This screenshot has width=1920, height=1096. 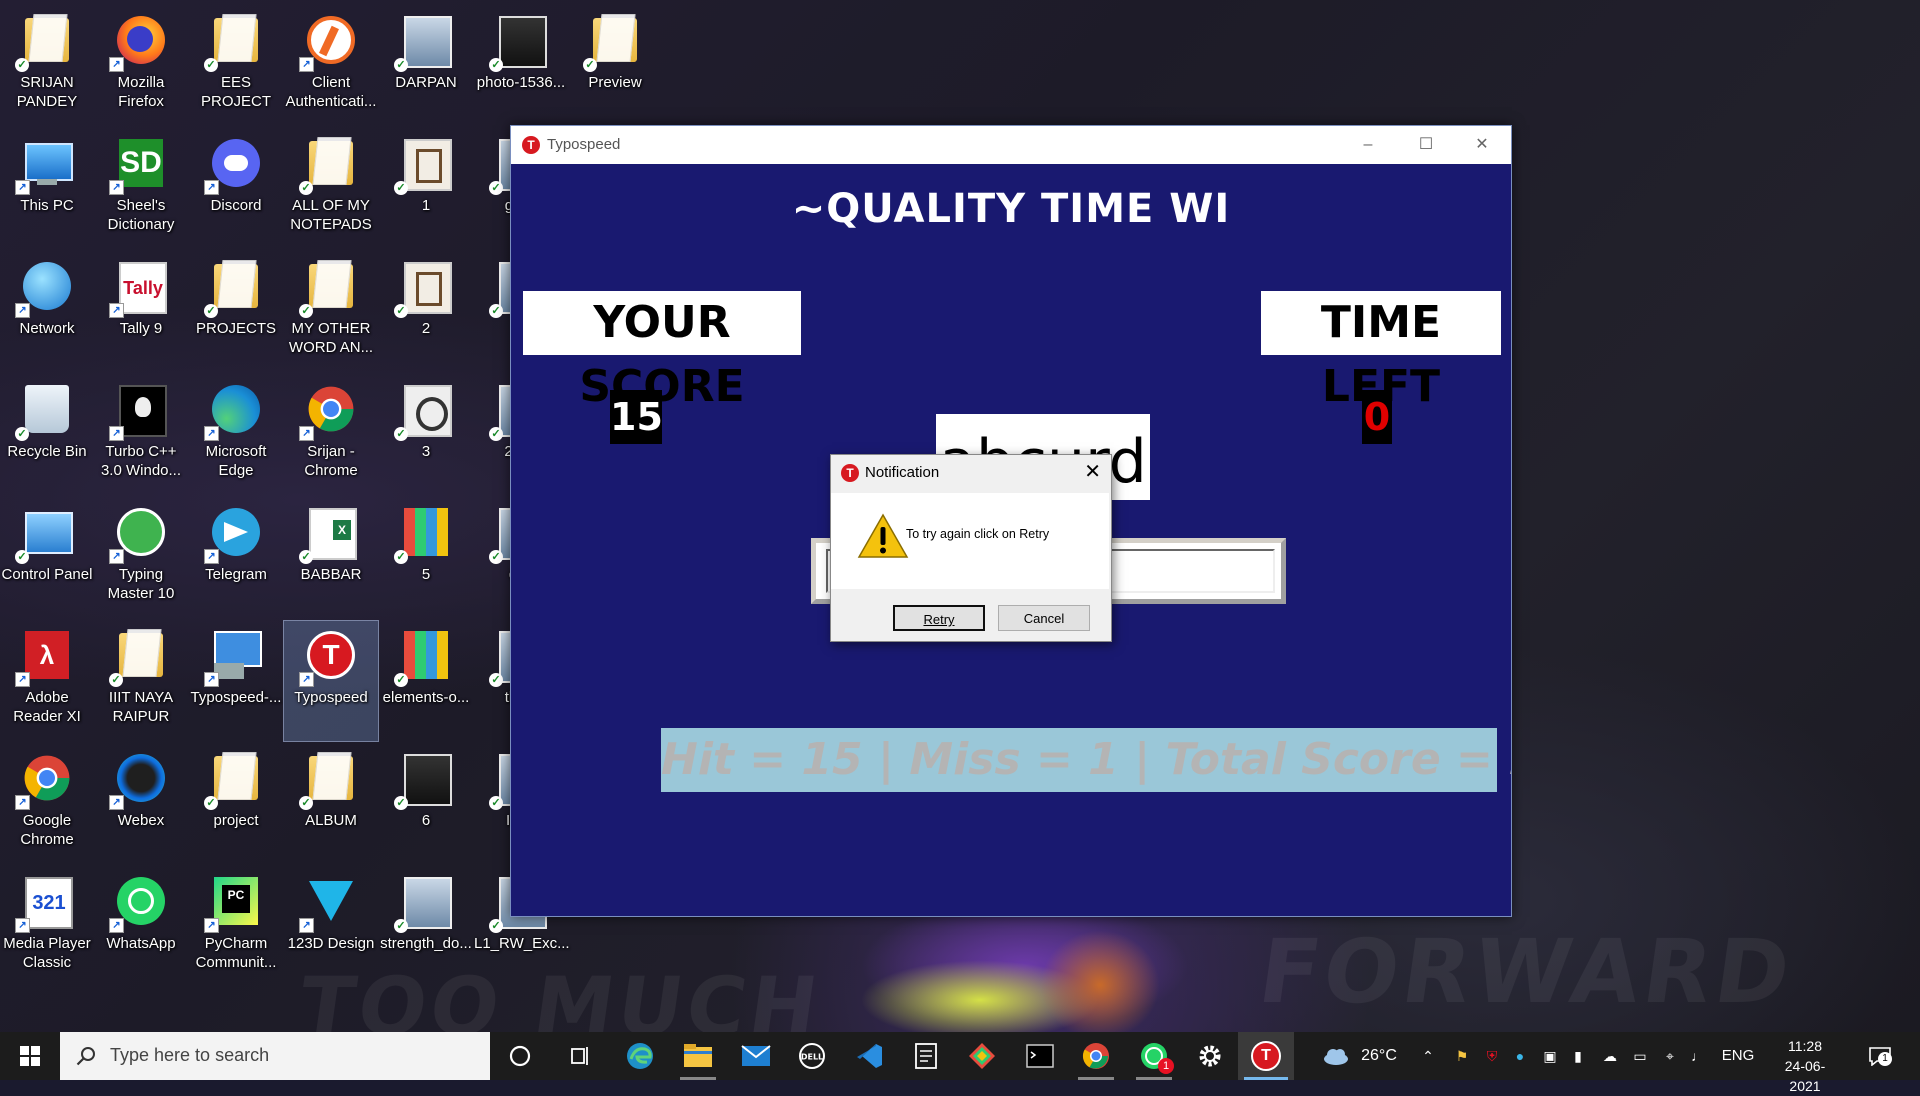 I want to click on desktop-icon: ↗ 123D Design, so click(x=331, y=927).